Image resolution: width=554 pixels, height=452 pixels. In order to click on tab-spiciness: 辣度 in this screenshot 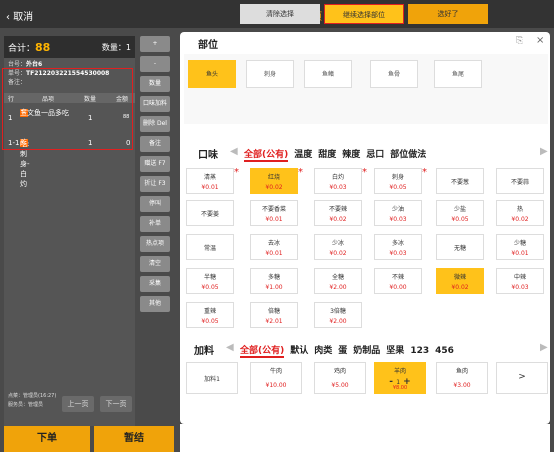, I will do `click(351, 155)`.